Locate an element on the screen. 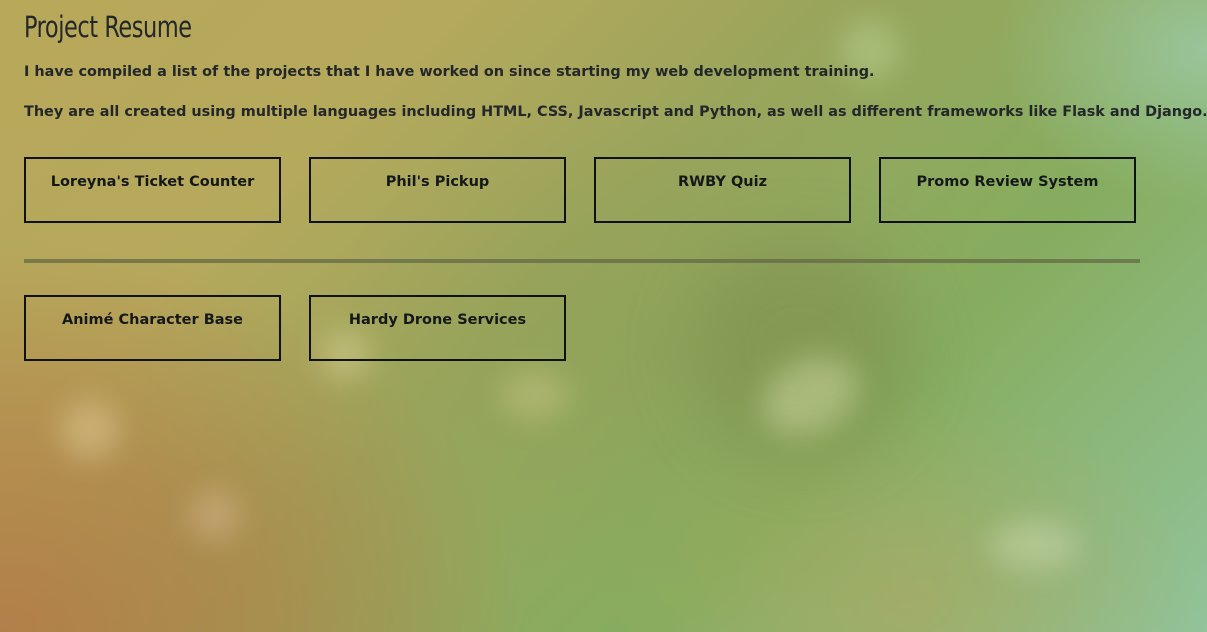 The image size is (1207, 632). project-card-label: Promo Review System is located at coordinates (1007, 182).